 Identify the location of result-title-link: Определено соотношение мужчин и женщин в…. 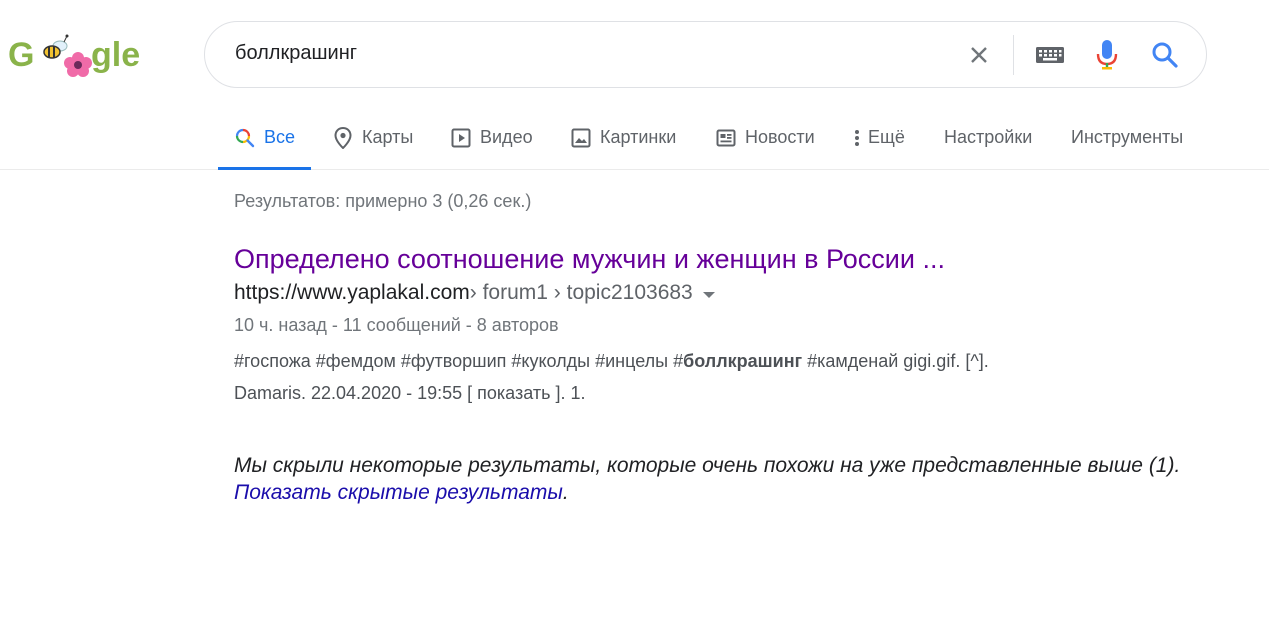
(684, 259).